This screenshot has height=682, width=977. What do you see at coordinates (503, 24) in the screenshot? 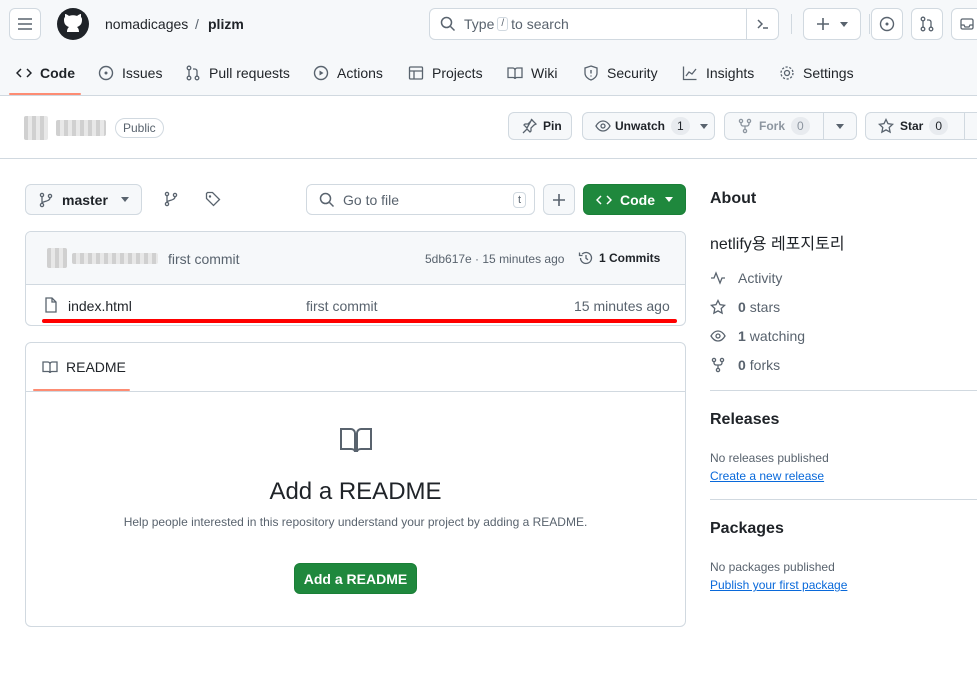
I see `search-shortcut-key: /` at bounding box center [503, 24].